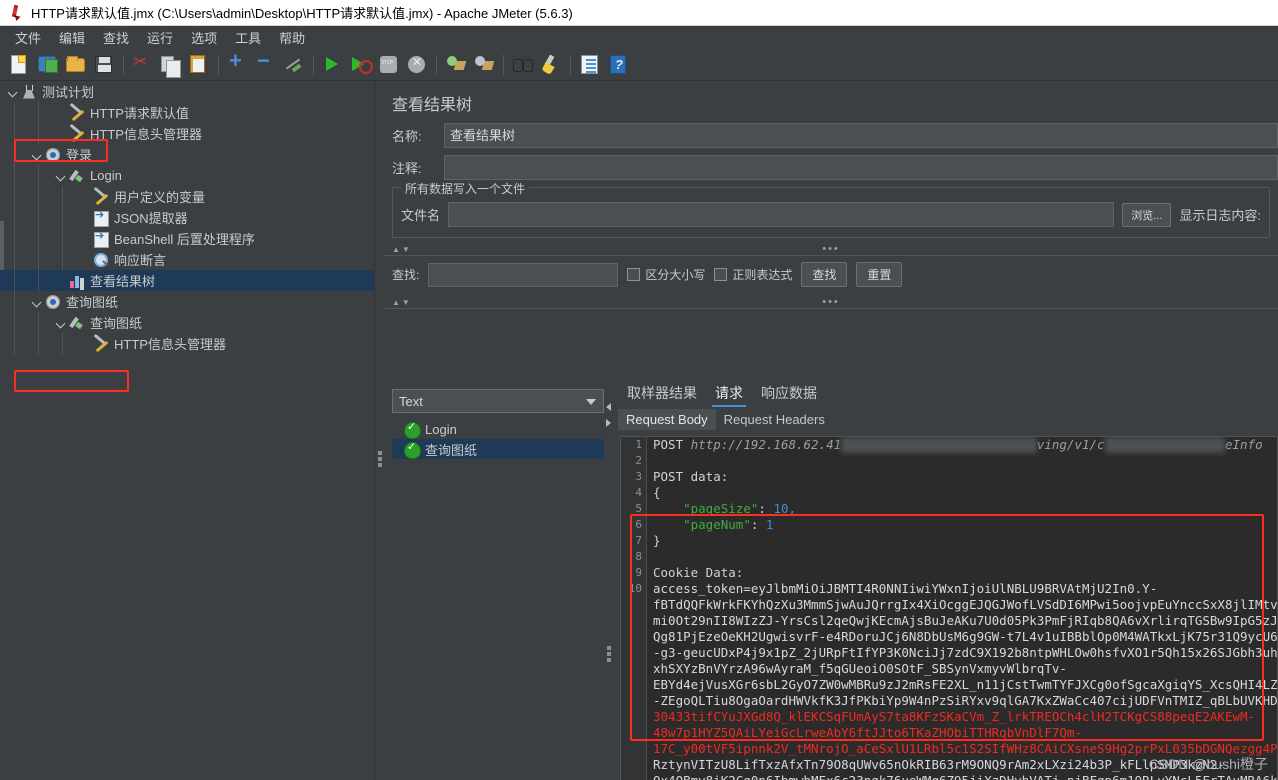 The width and height of the screenshot is (1278, 780). Describe the element at coordinates (170, 344) in the screenshot. I see `tree-node-label: HTTP信息头管理器` at that location.